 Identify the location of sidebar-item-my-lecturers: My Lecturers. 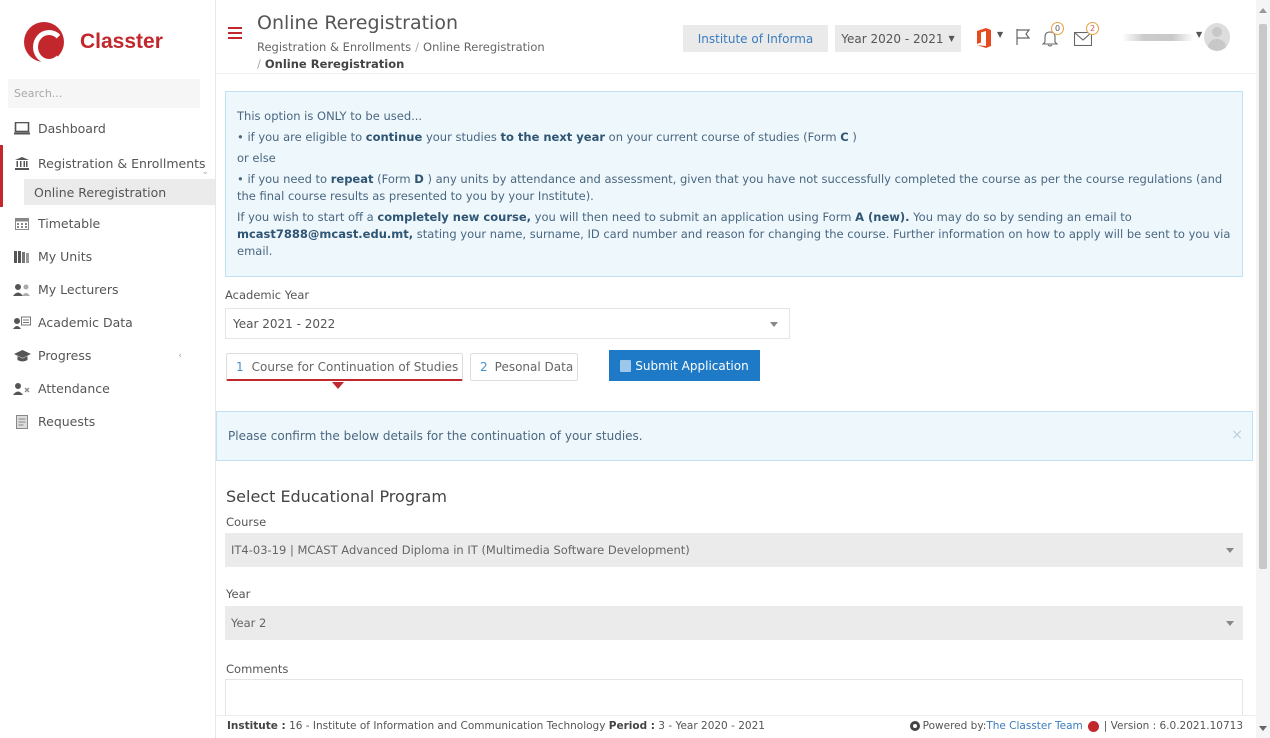
(107, 289).